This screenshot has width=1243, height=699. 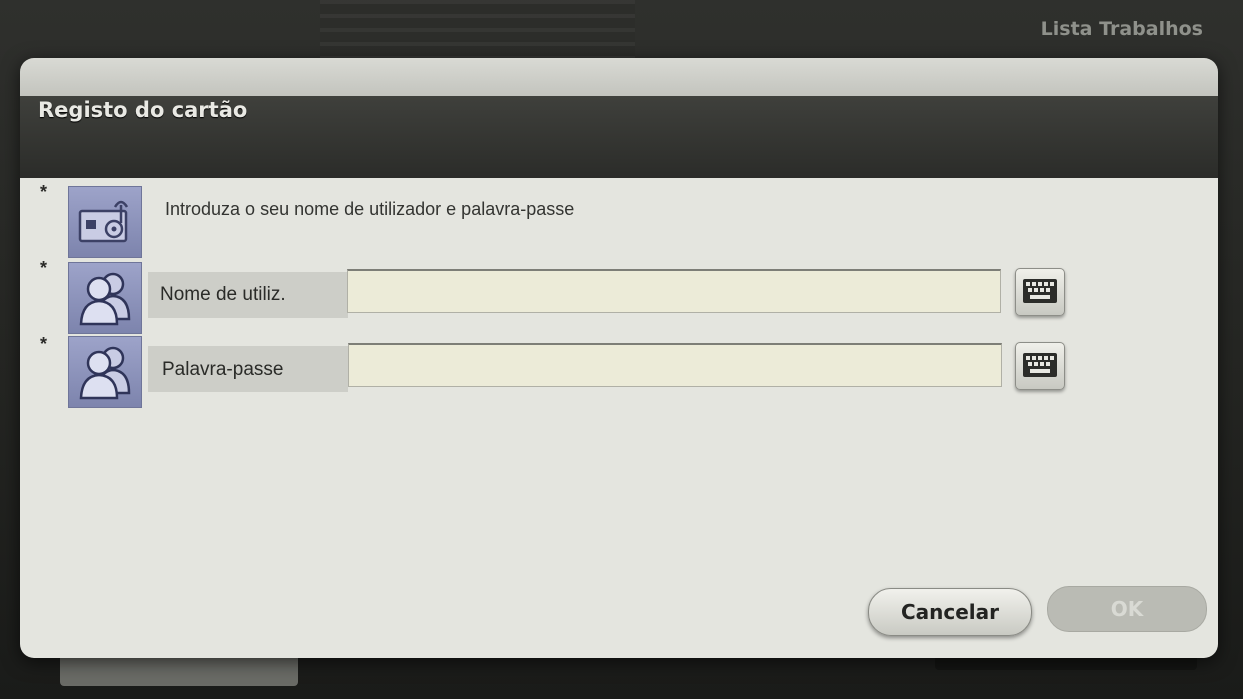 What do you see at coordinates (105, 222) in the screenshot?
I see `card-reader-icon` at bounding box center [105, 222].